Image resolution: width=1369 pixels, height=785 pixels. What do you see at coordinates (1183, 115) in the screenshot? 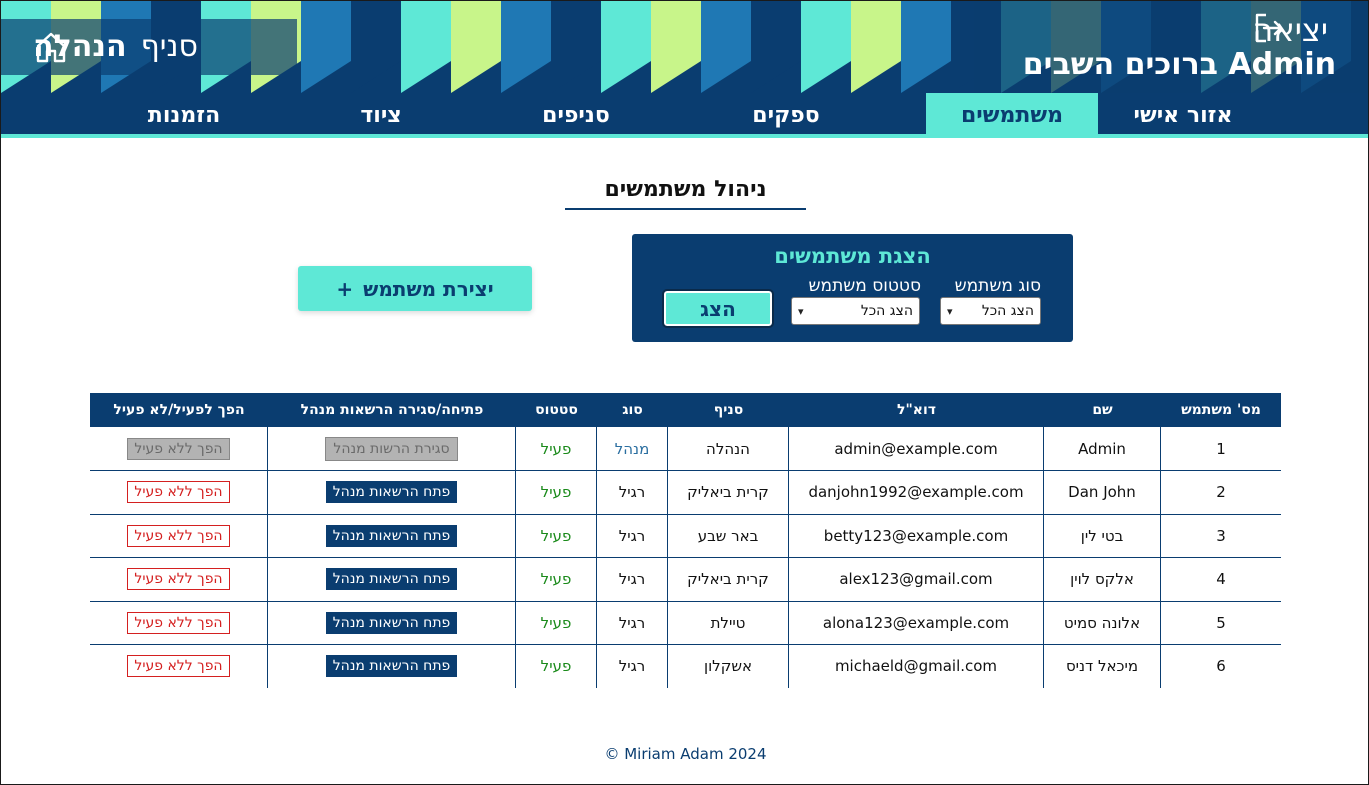
I see `nav-personal-area: אזור אישי` at bounding box center [1183, 115].